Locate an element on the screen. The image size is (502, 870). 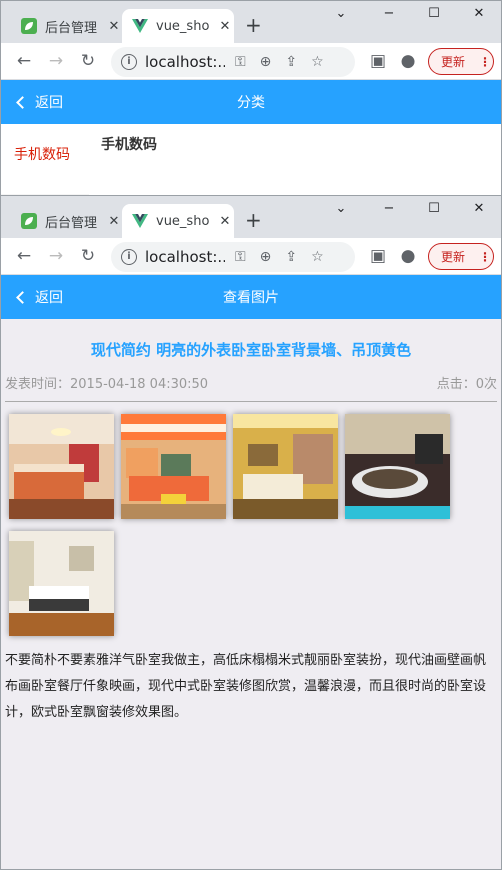
photo-title: 现代简约 明亮的外表卧室卧室背景墙、吊顶黄色 is located at coordinates (251, 350).